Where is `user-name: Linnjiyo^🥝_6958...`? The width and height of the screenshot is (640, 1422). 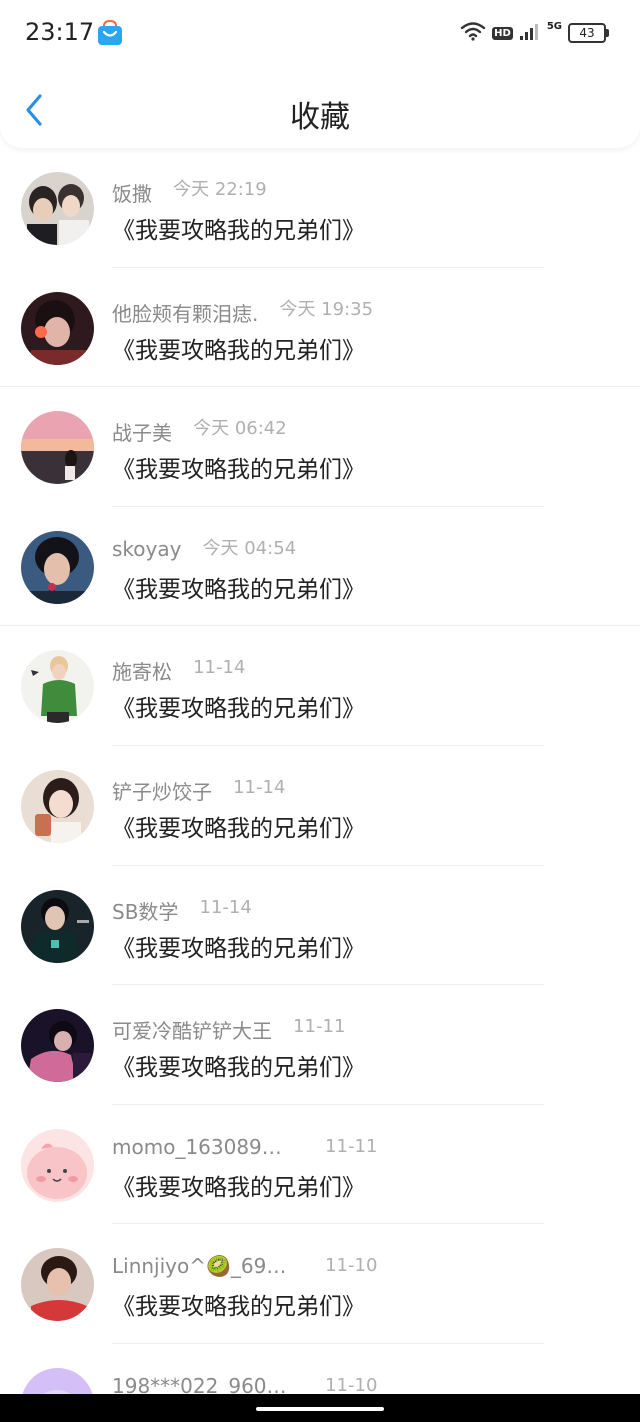 user-name: Linnjiyo^🥝_6958... is located at coordinates (202, 1266).